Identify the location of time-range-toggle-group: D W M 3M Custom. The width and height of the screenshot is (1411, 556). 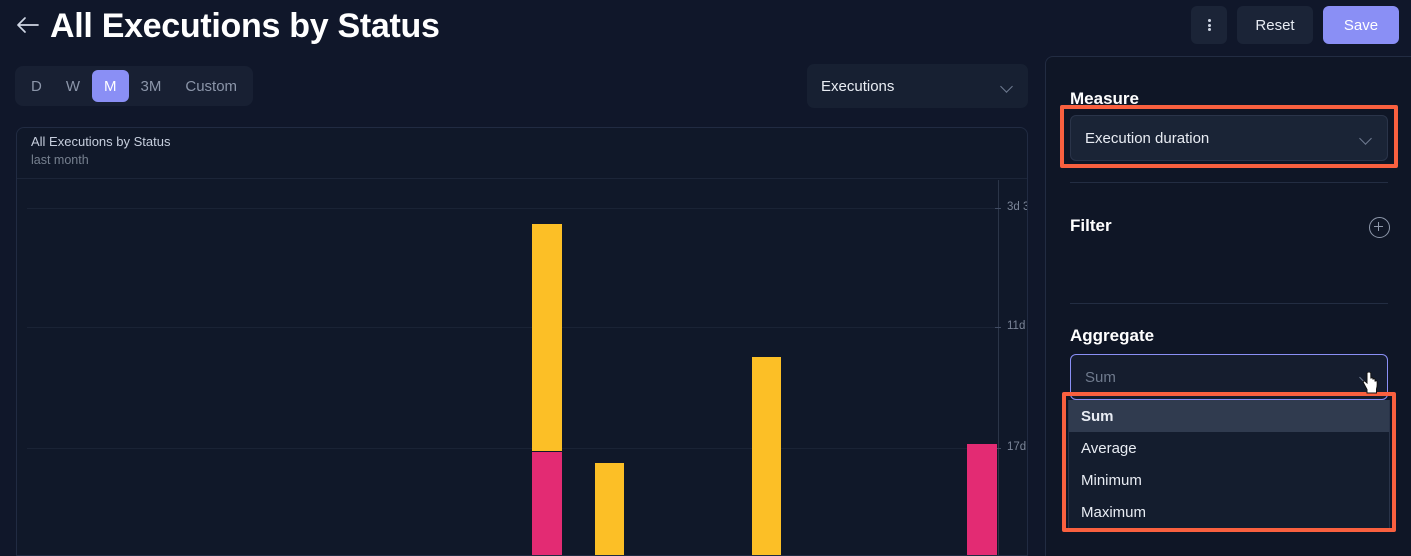
(134, 86).